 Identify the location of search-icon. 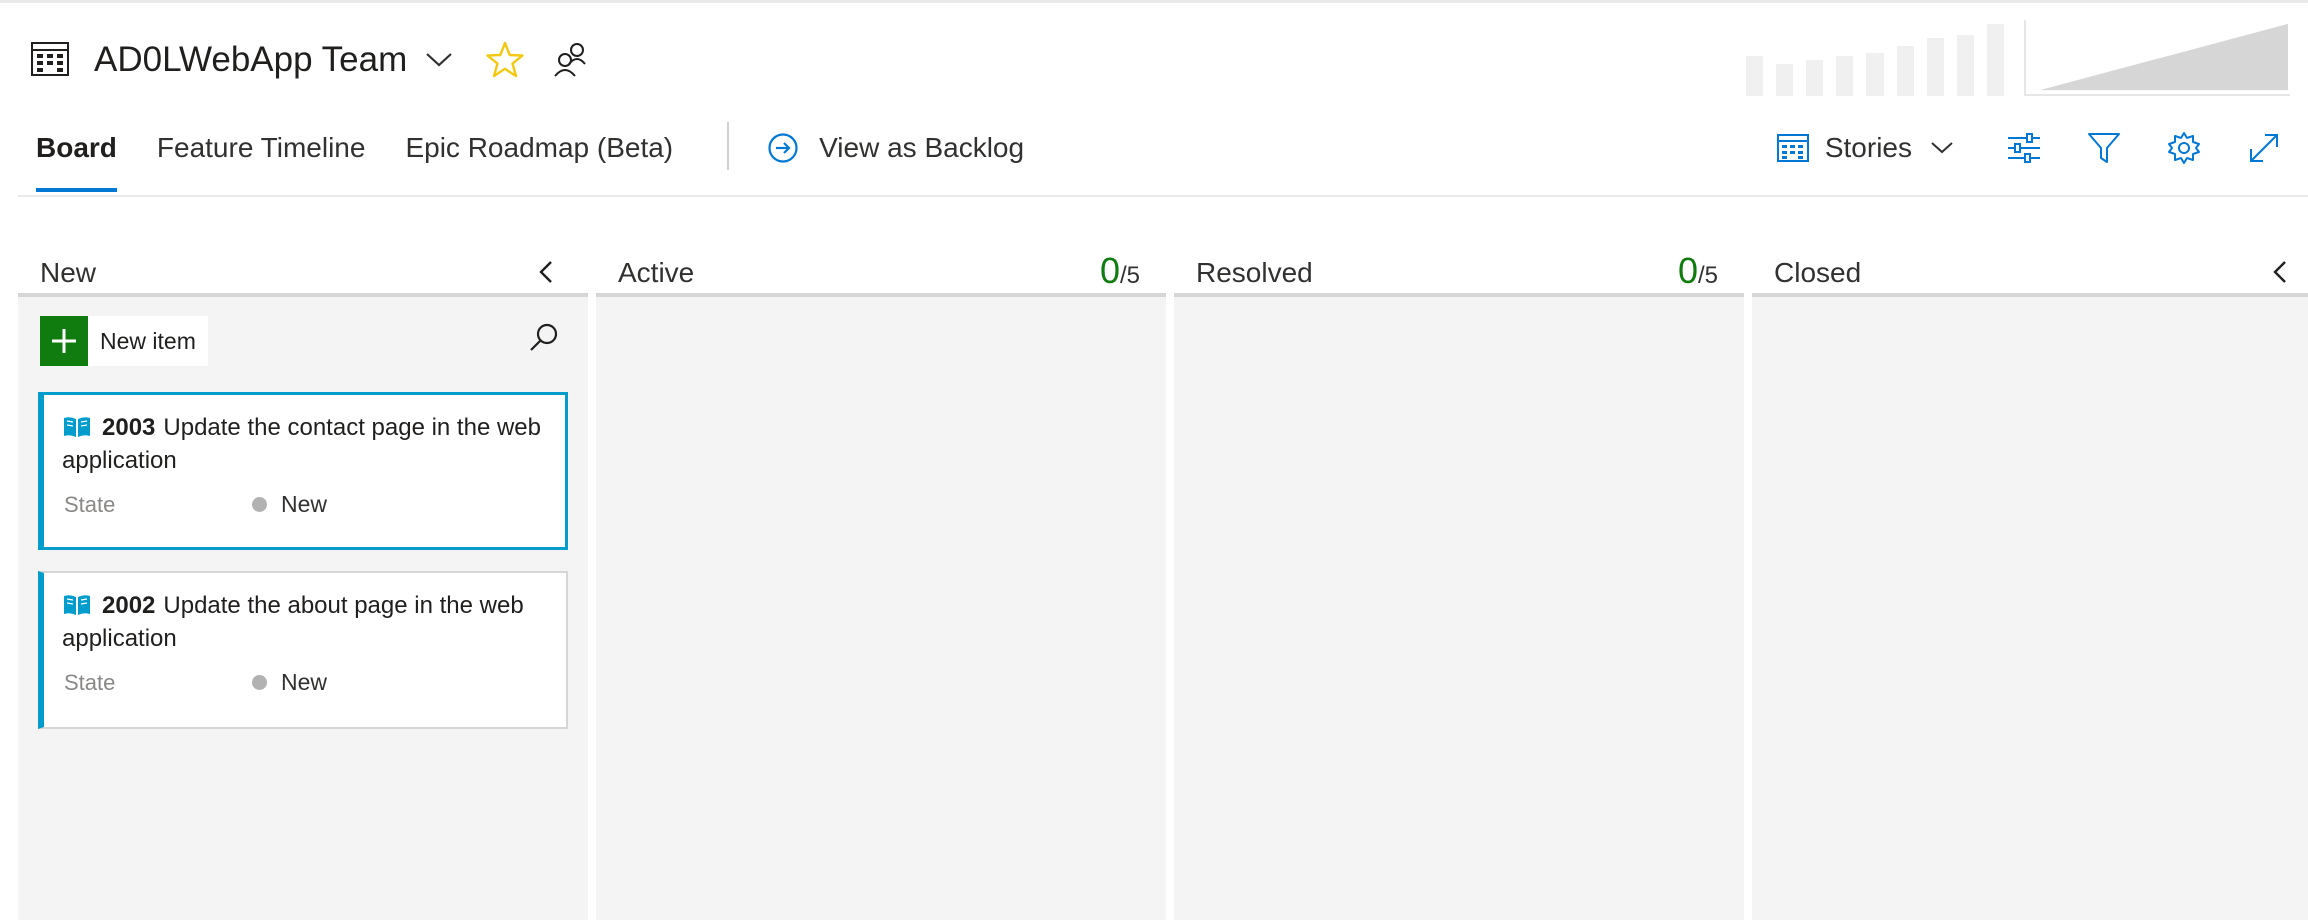
(544, 337).